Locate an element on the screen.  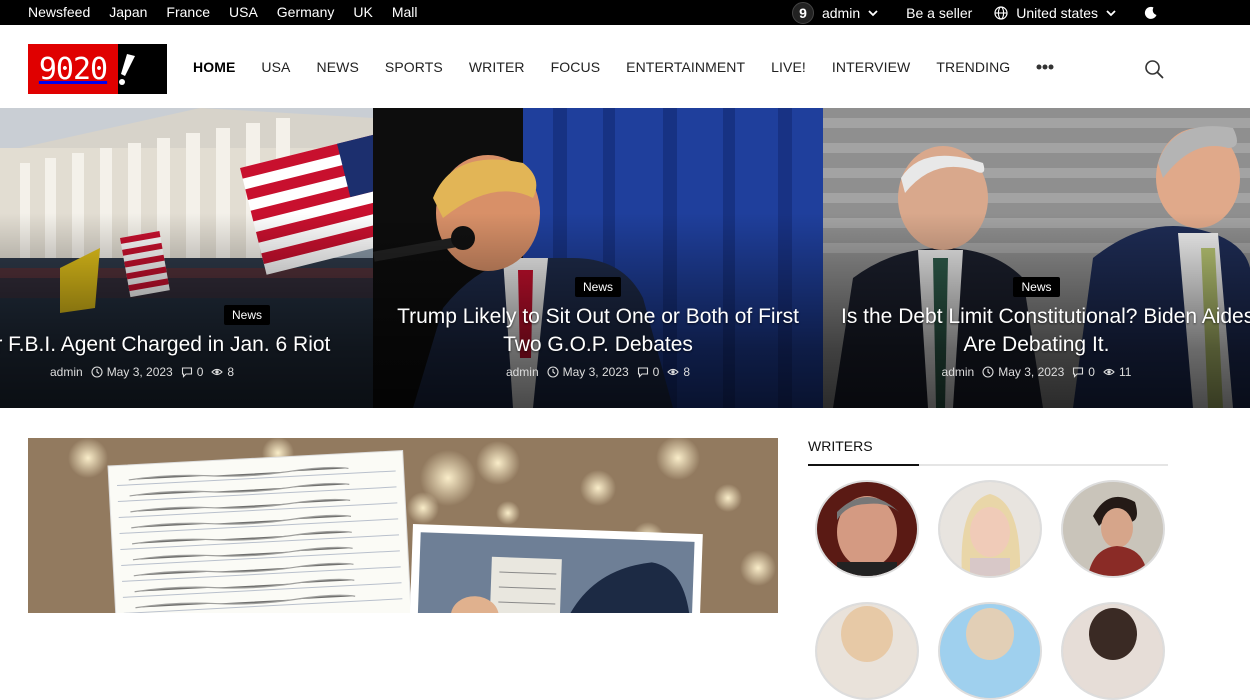
logo-exclaim-icon is located at coordinates (127, 69).